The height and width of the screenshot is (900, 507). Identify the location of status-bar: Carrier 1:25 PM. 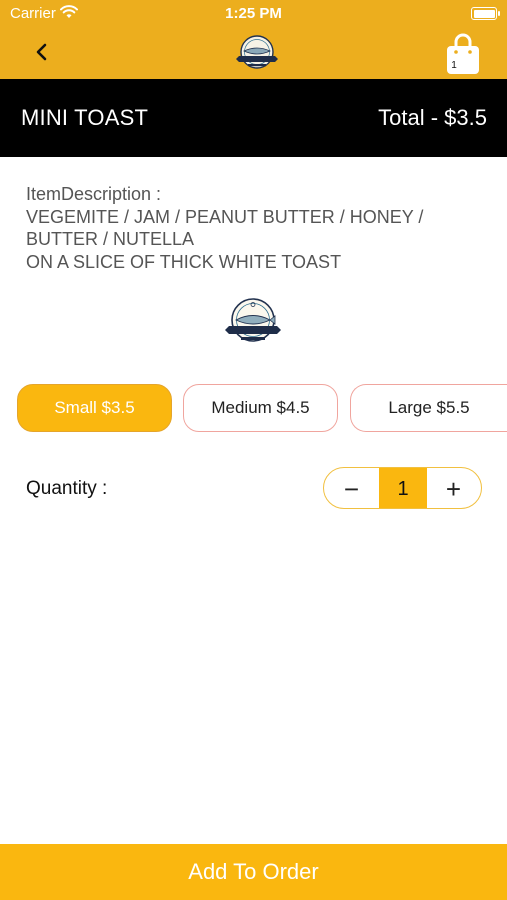
(253, 14).